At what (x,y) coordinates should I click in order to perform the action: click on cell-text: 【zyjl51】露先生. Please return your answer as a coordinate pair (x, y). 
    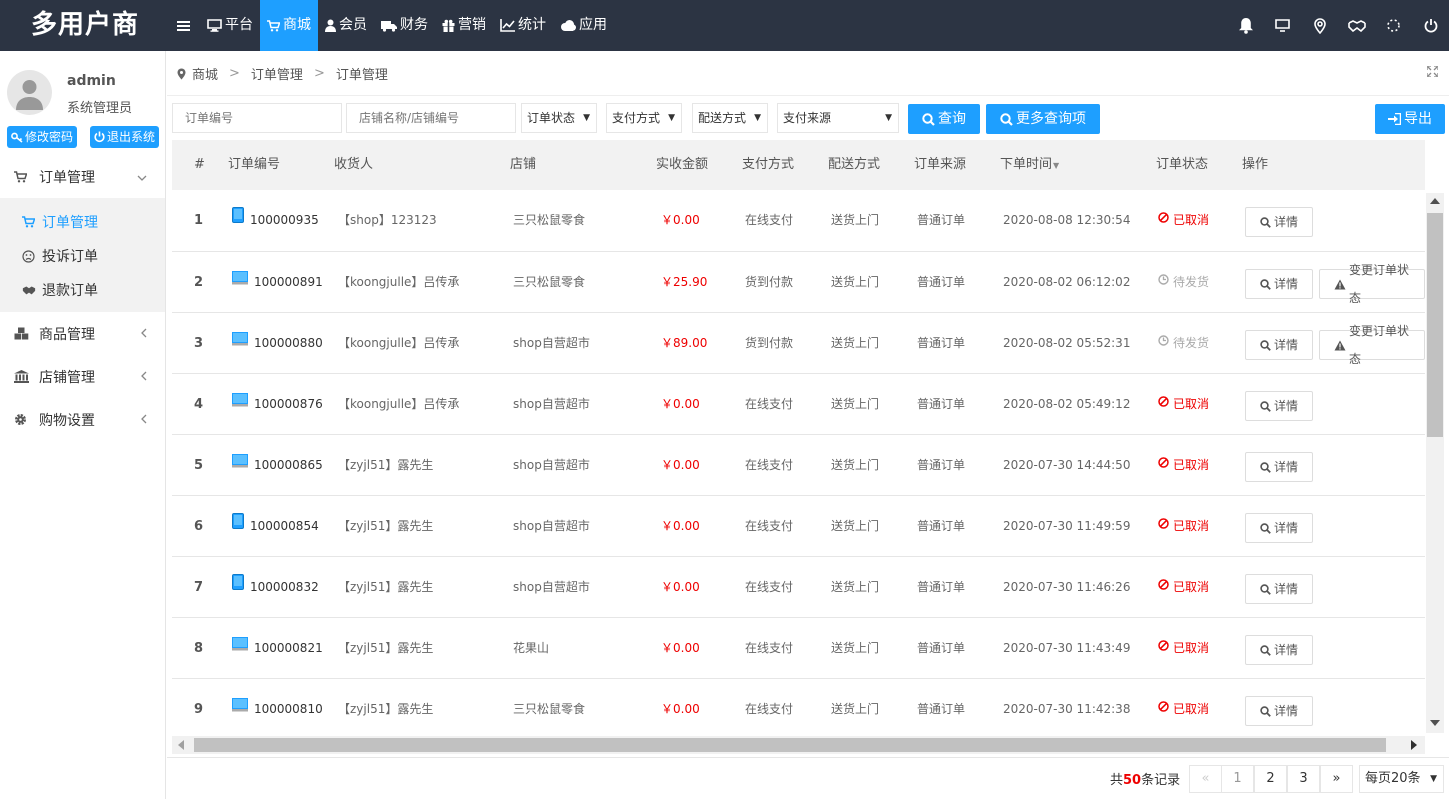
    Looking at the image, I should click on (386, 465).